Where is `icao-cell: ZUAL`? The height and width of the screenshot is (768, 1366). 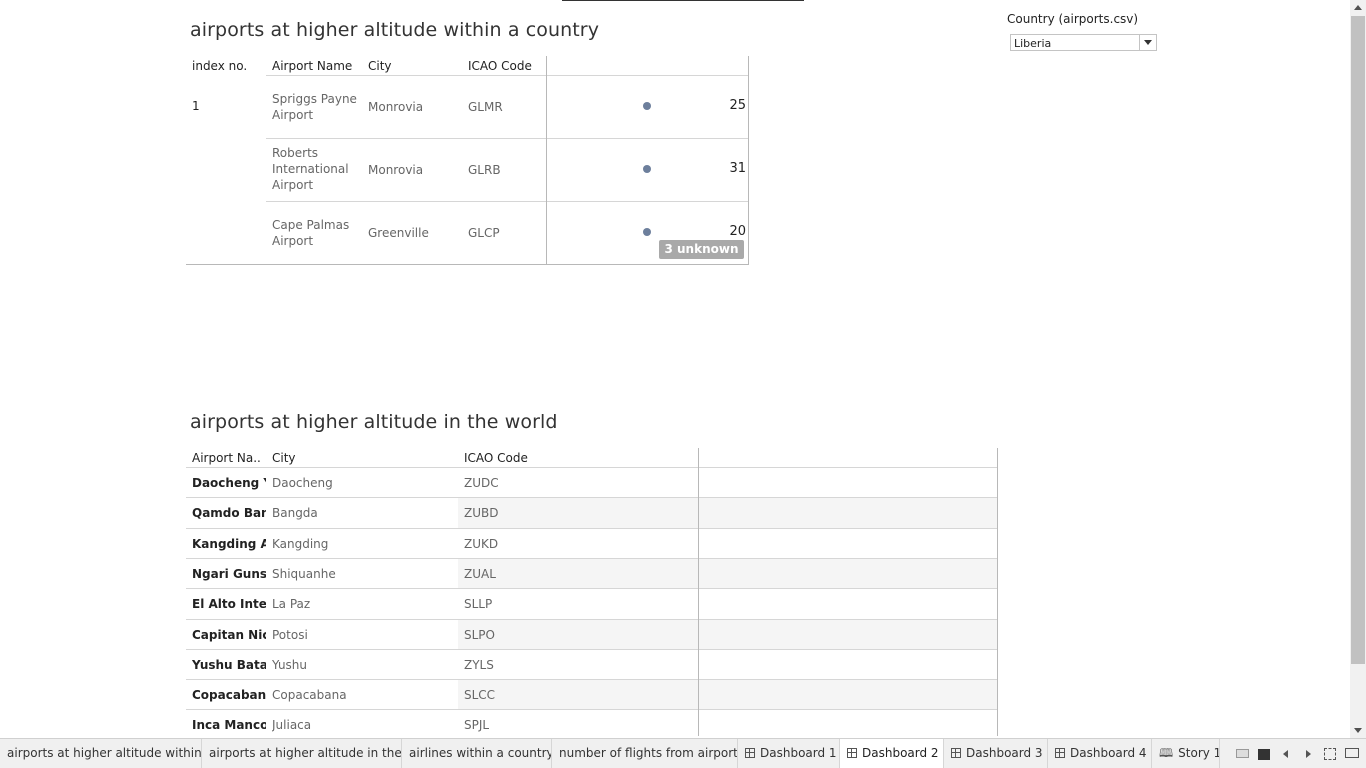
icao-cell: ZUAL is located at coordinates (480, 574).